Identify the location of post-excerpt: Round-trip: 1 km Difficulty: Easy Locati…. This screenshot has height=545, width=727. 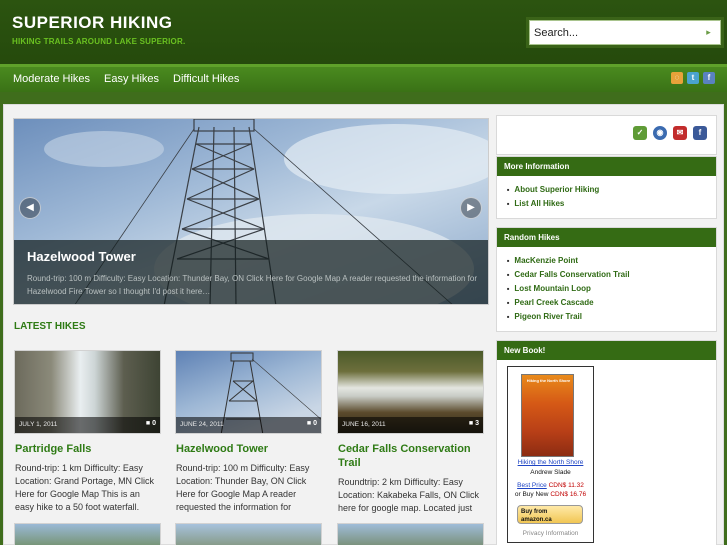
(85, 487).